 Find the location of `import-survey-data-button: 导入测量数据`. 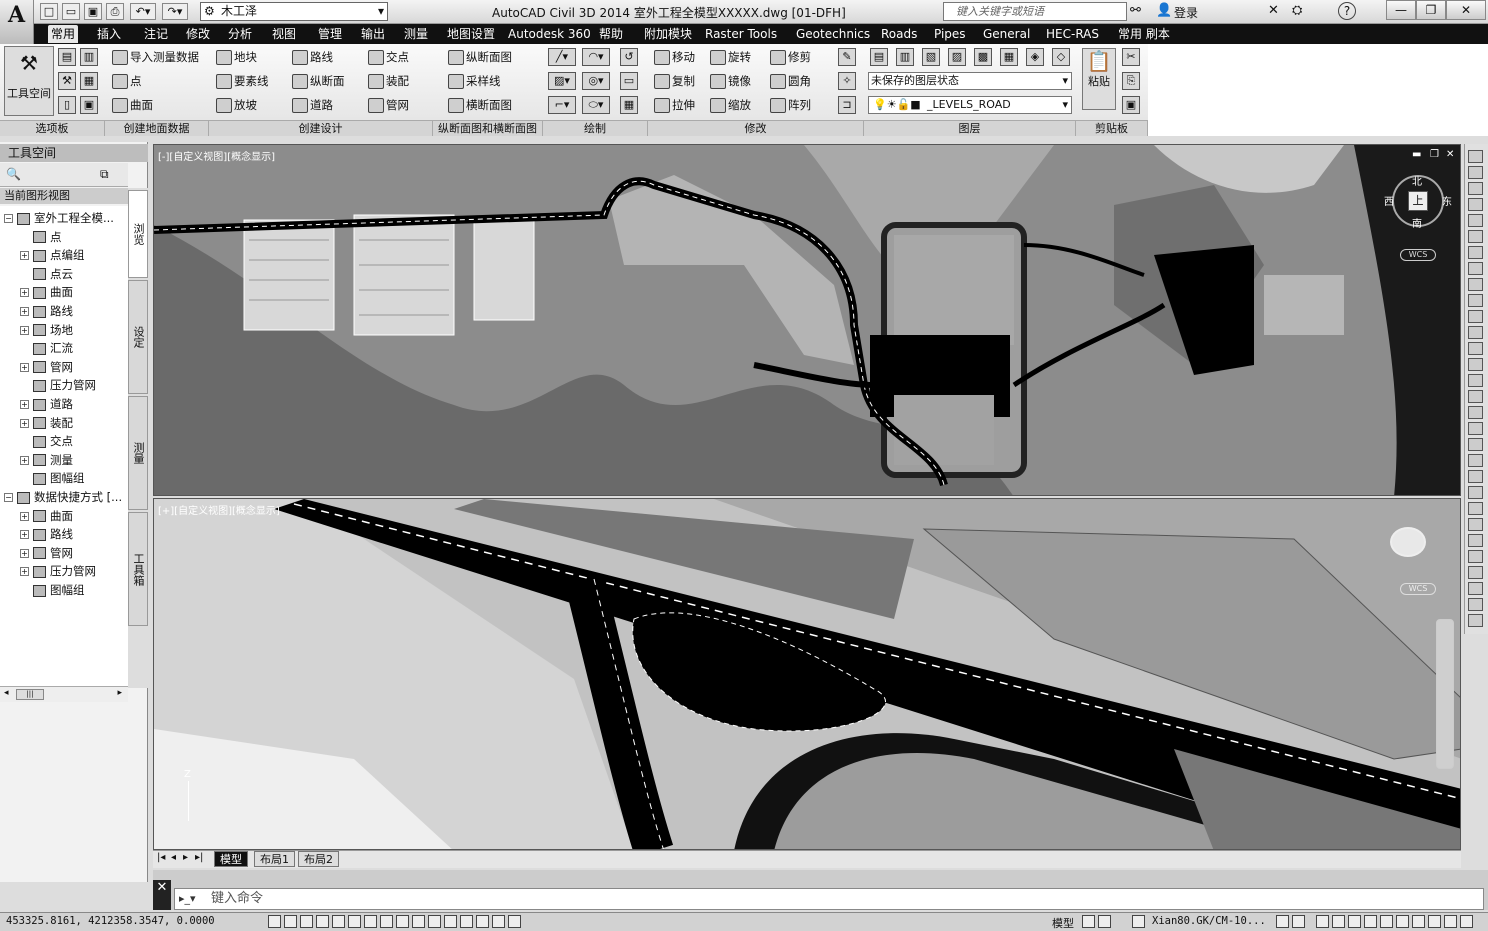

import-survey-data-button: 导入测量数据 is located at coordinates (154, 57).